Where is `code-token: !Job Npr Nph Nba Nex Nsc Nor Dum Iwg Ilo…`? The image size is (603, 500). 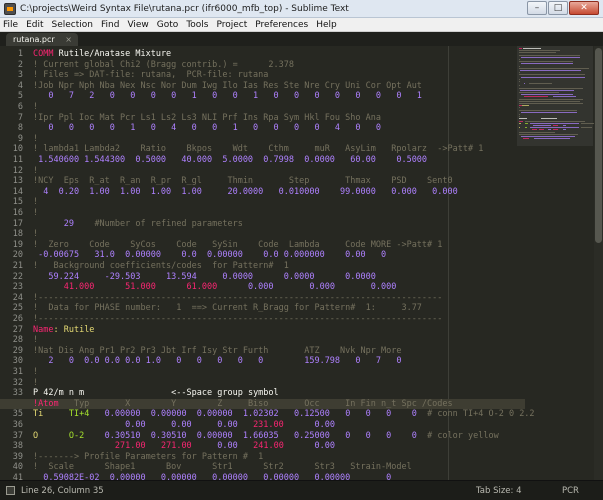 code-token: !Job Npr Nph Nba Nex Nsc Nor Dum Iwg Ilo… is located at coordinates (227, 85).